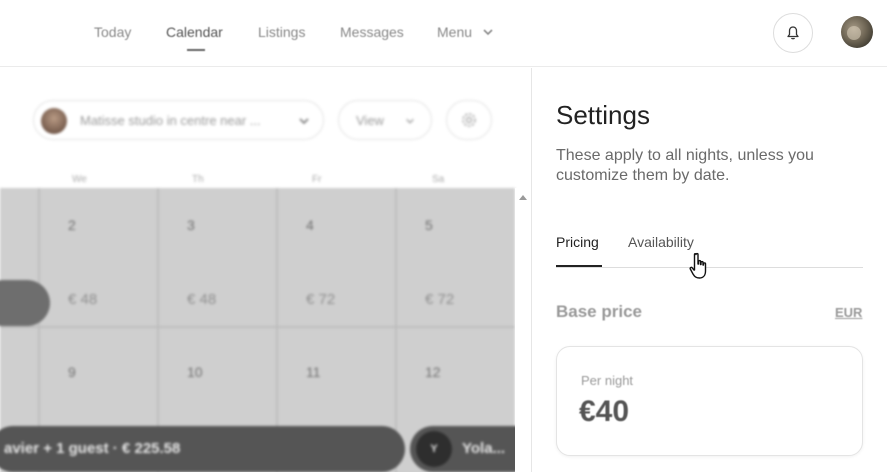 The width and height of the screenshot is (887, 472). What do you see at coordinates (317, 179) in the screenshot?
I see `day-header: Fr` at bounding box center [317, 179].